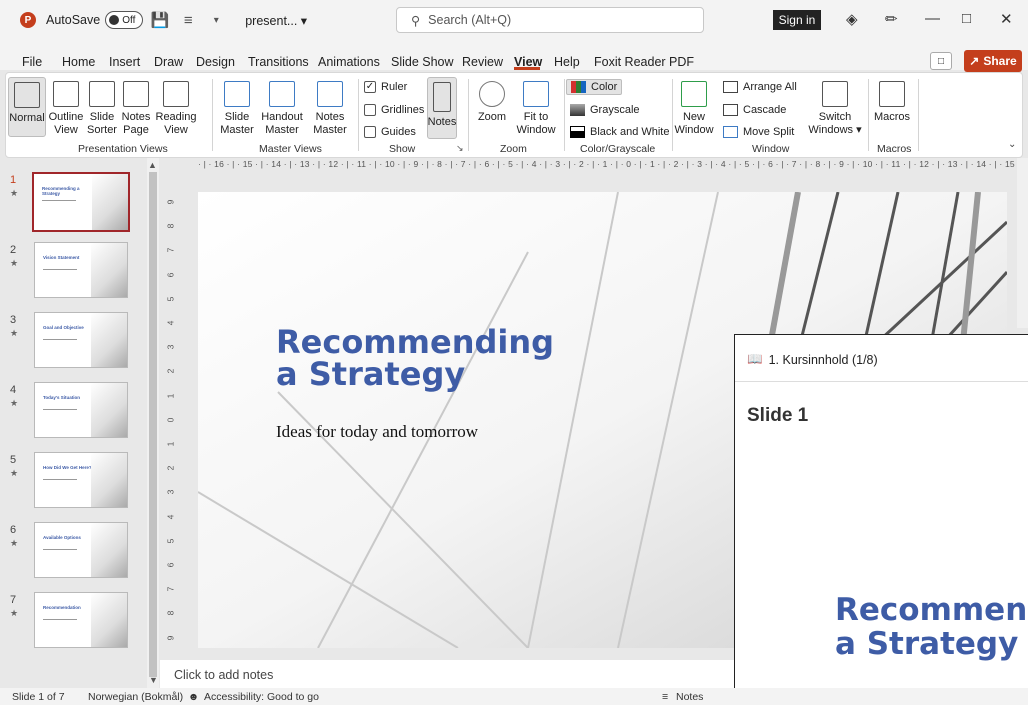 The image size is (1028, 705). What do you see at coordinates (797, 20) in the screenshot?
I see `sign-in-button: Sign in` at bounding box center [797, 20].